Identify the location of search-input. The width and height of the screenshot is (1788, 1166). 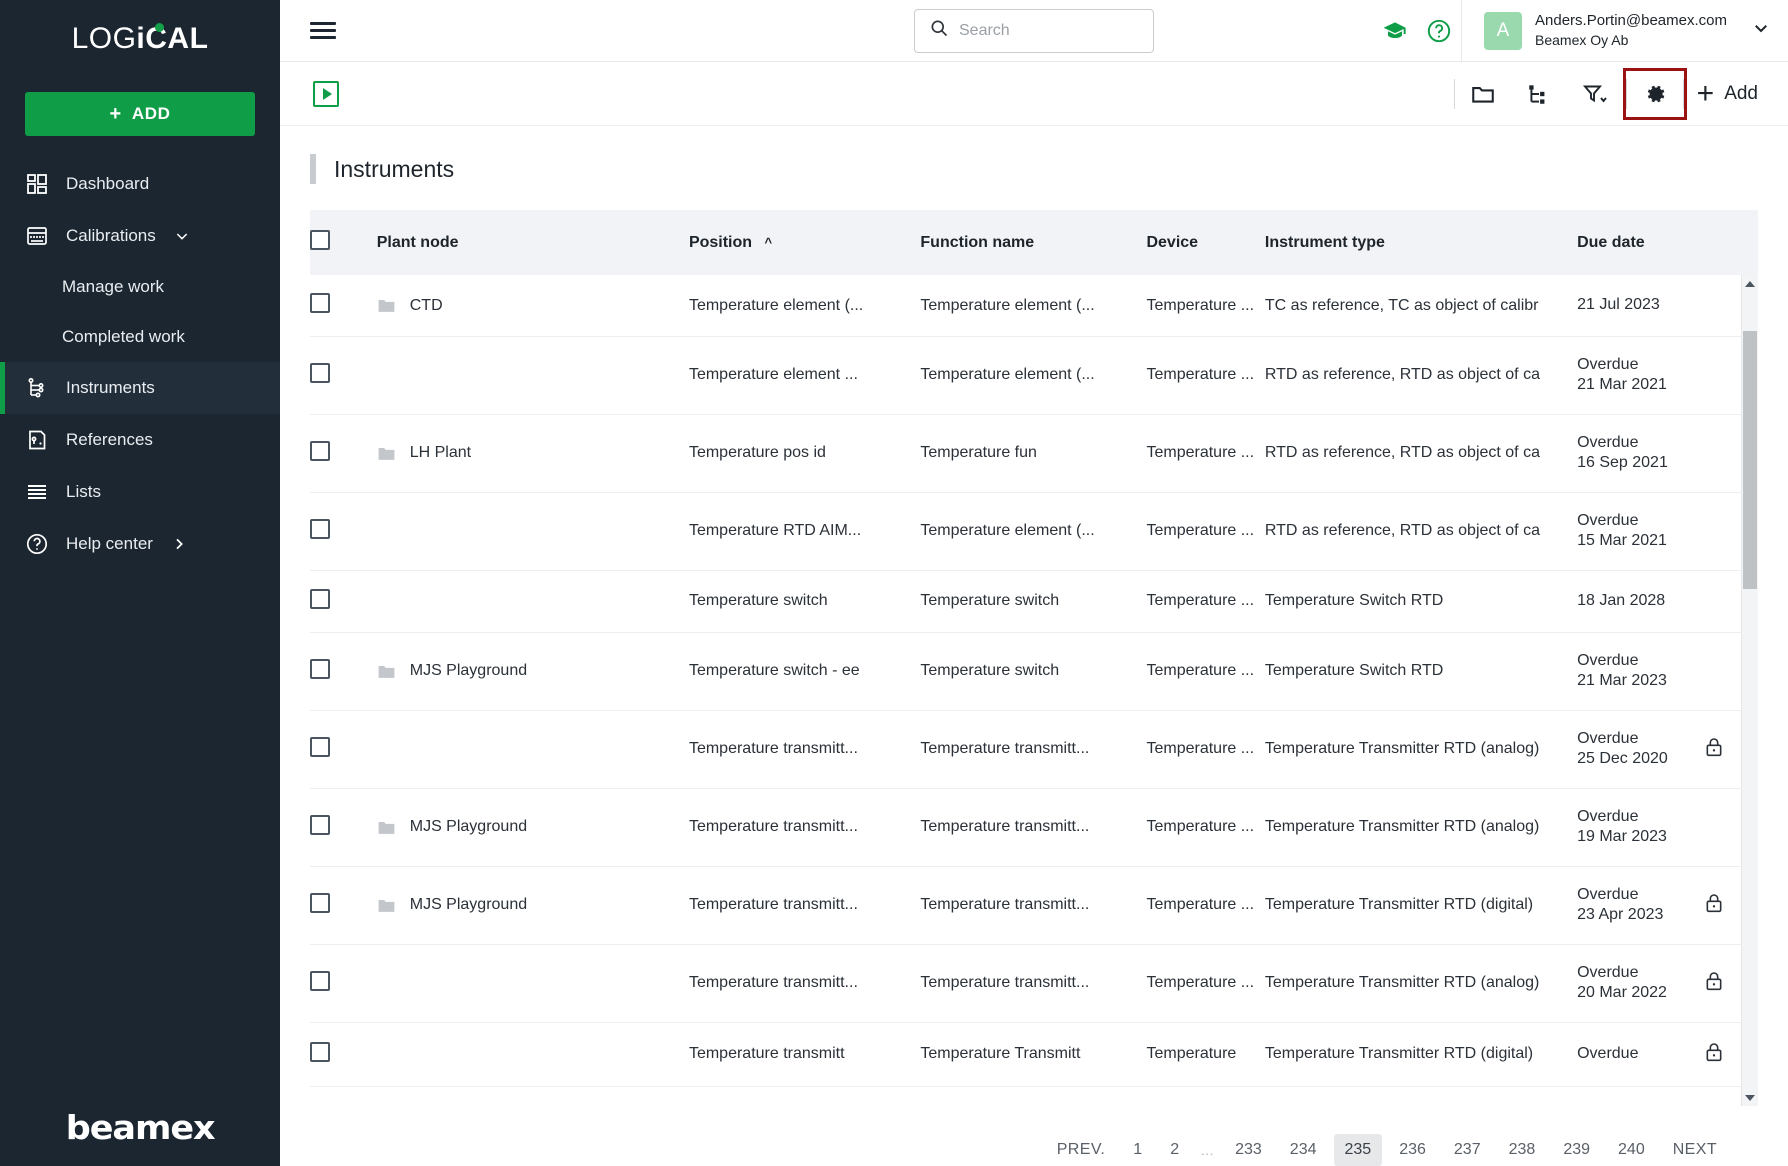
(1049, 30).